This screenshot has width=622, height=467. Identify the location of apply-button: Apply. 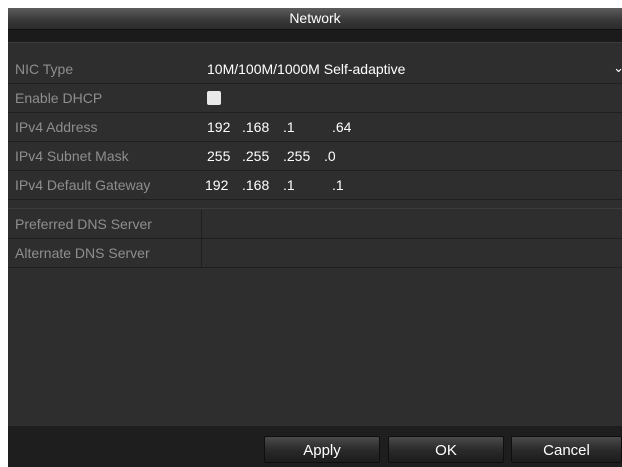
(322, 449).